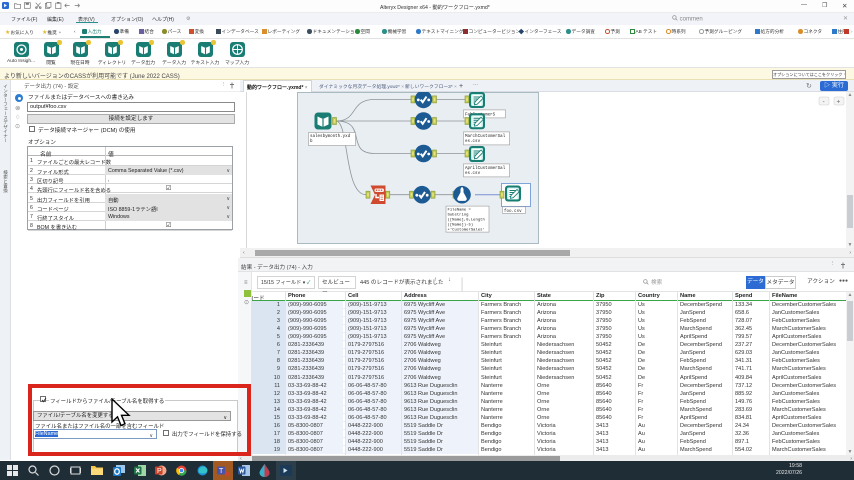 This screenshot has height=480, width=854. I want to click on svg-text: foo.csv, so click(513, 211).